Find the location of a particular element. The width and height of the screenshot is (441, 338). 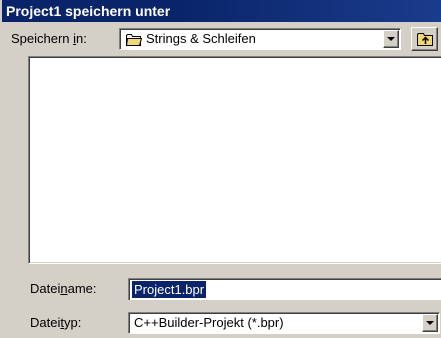

save-in-label: Speichern in: is located at coordinates (49, 38).